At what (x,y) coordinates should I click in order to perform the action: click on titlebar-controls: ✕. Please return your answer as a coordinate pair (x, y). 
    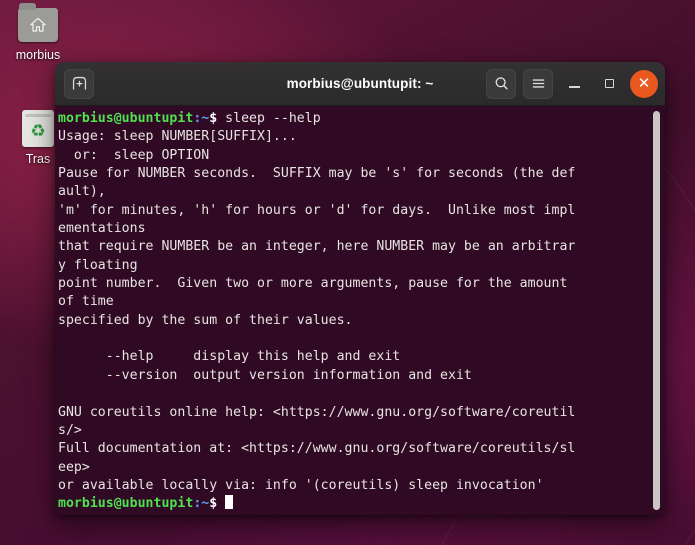
    Looking at the image, I should click on (572, 83).